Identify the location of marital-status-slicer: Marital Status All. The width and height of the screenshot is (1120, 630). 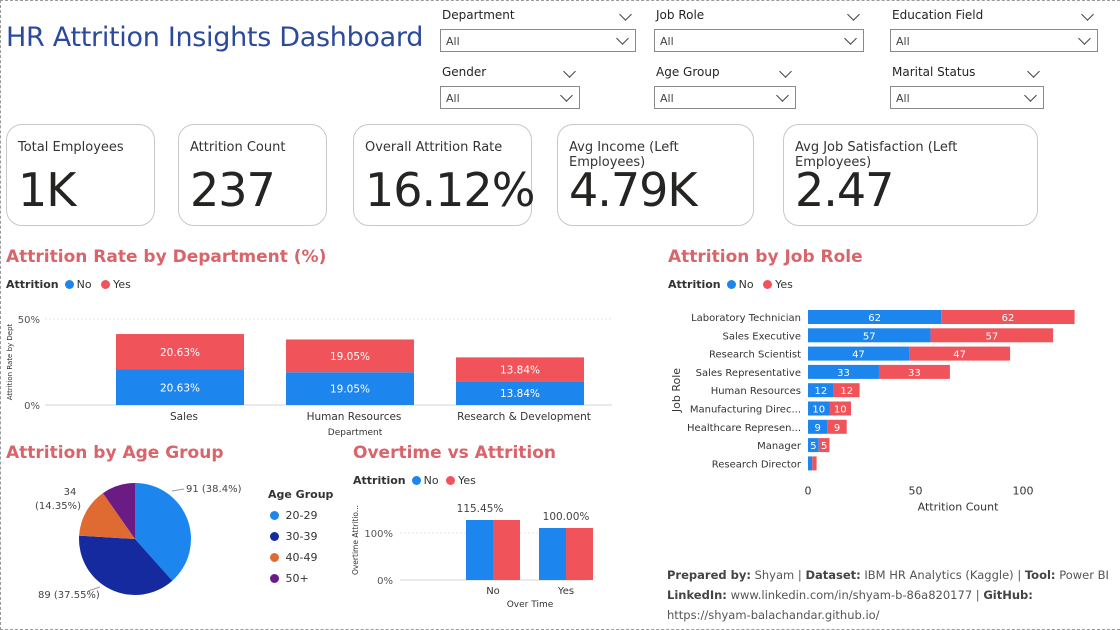
(967, 88).